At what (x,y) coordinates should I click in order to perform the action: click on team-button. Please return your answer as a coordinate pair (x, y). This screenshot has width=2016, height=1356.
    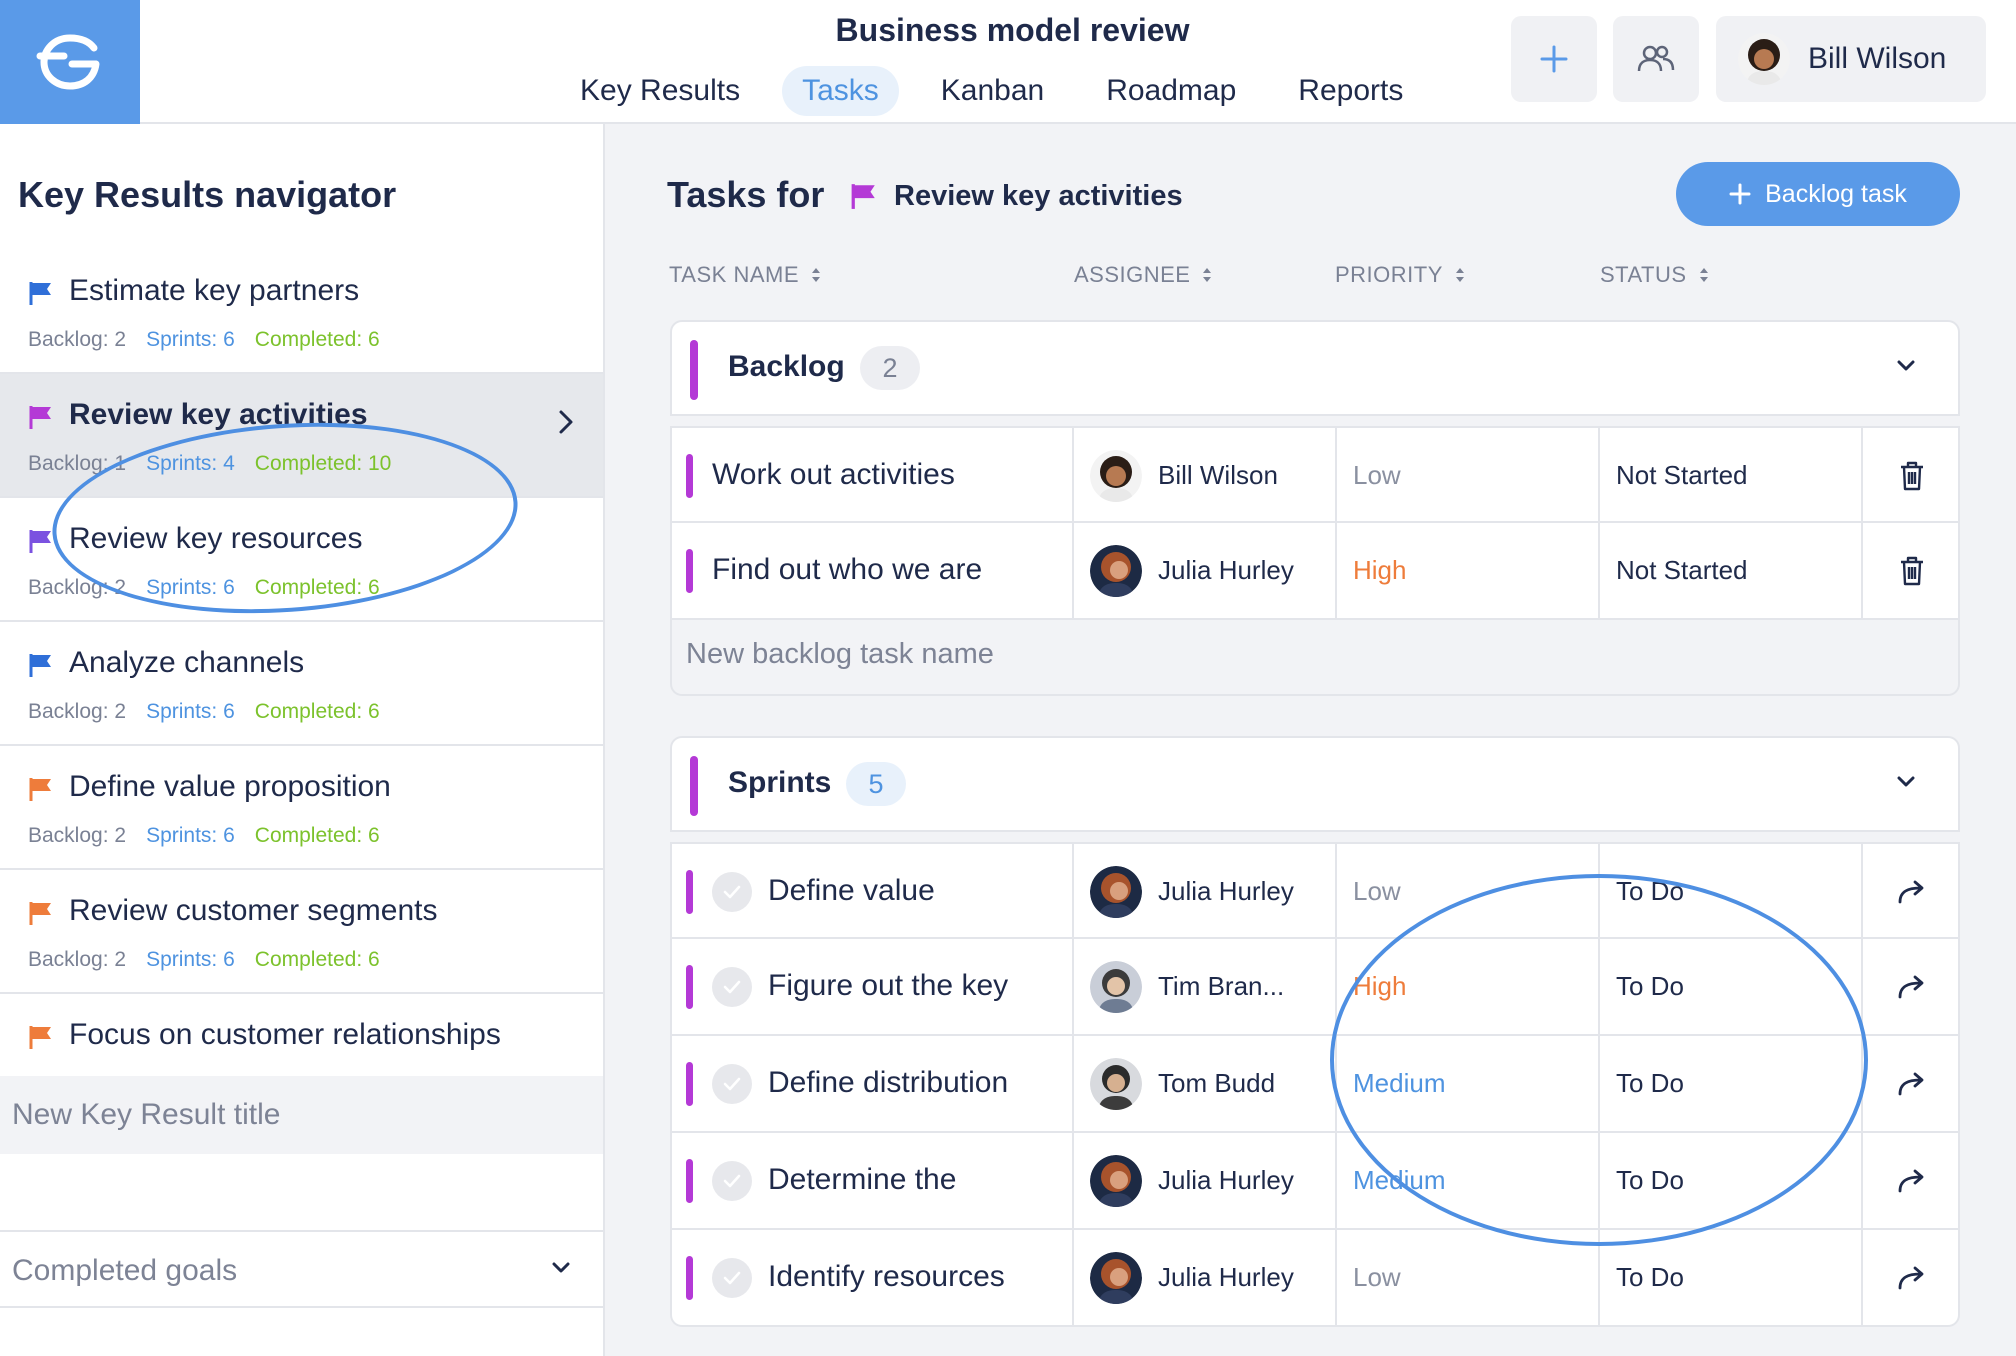
    Looking at the image, I should click on (1656, 59).